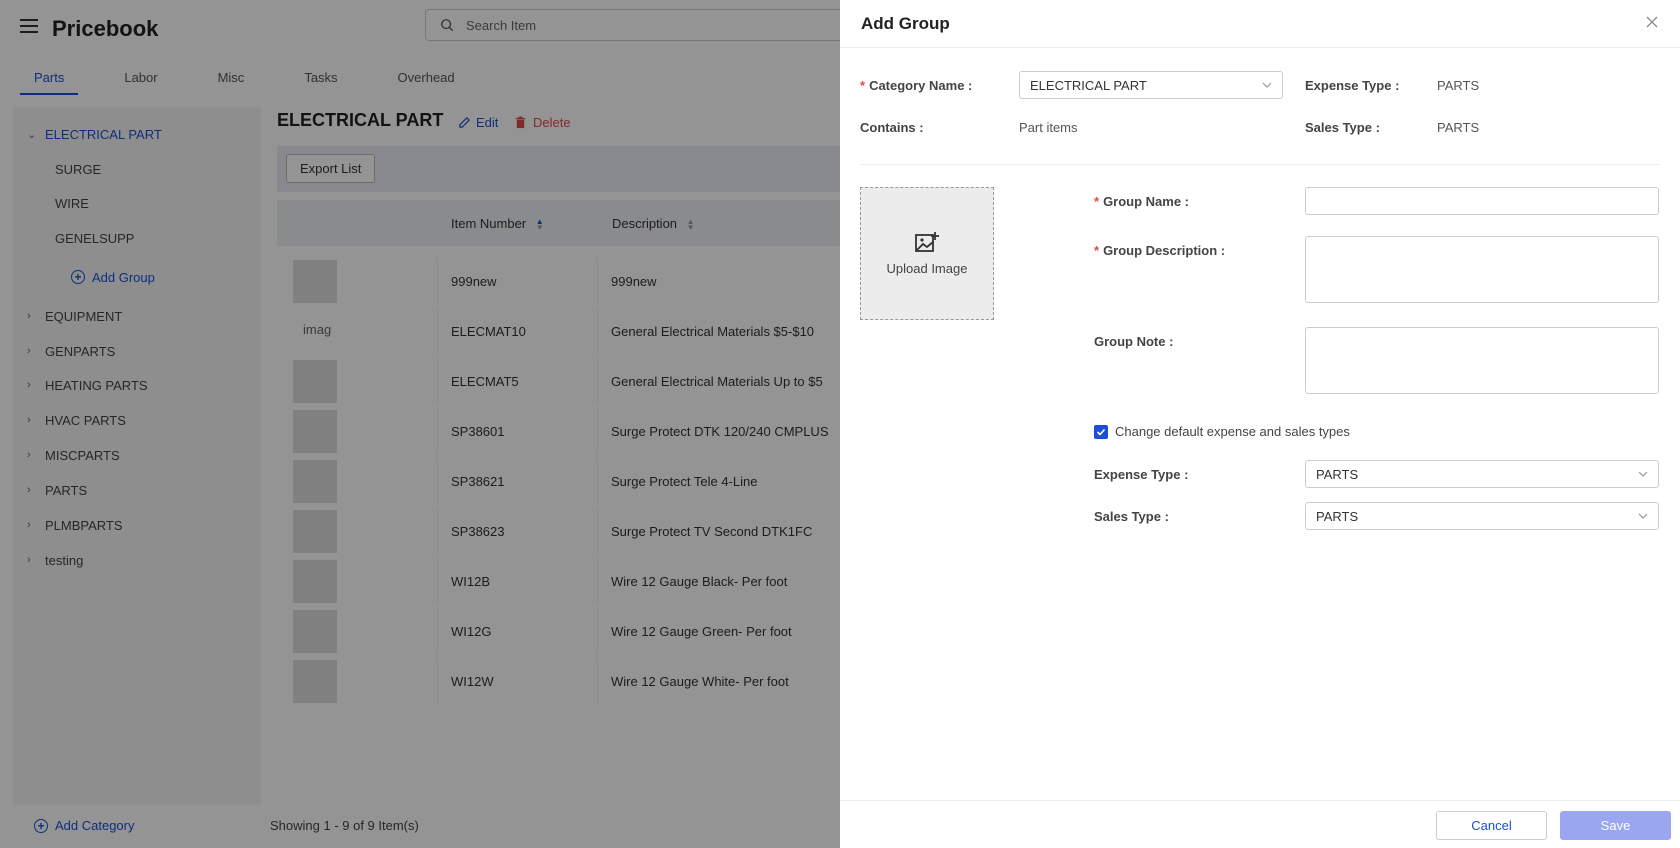 The width and height of the screenshot is (1680, 848). Describe the element at coordinates (1652, 22) in the screenshot. I see `close-icon` at that location.